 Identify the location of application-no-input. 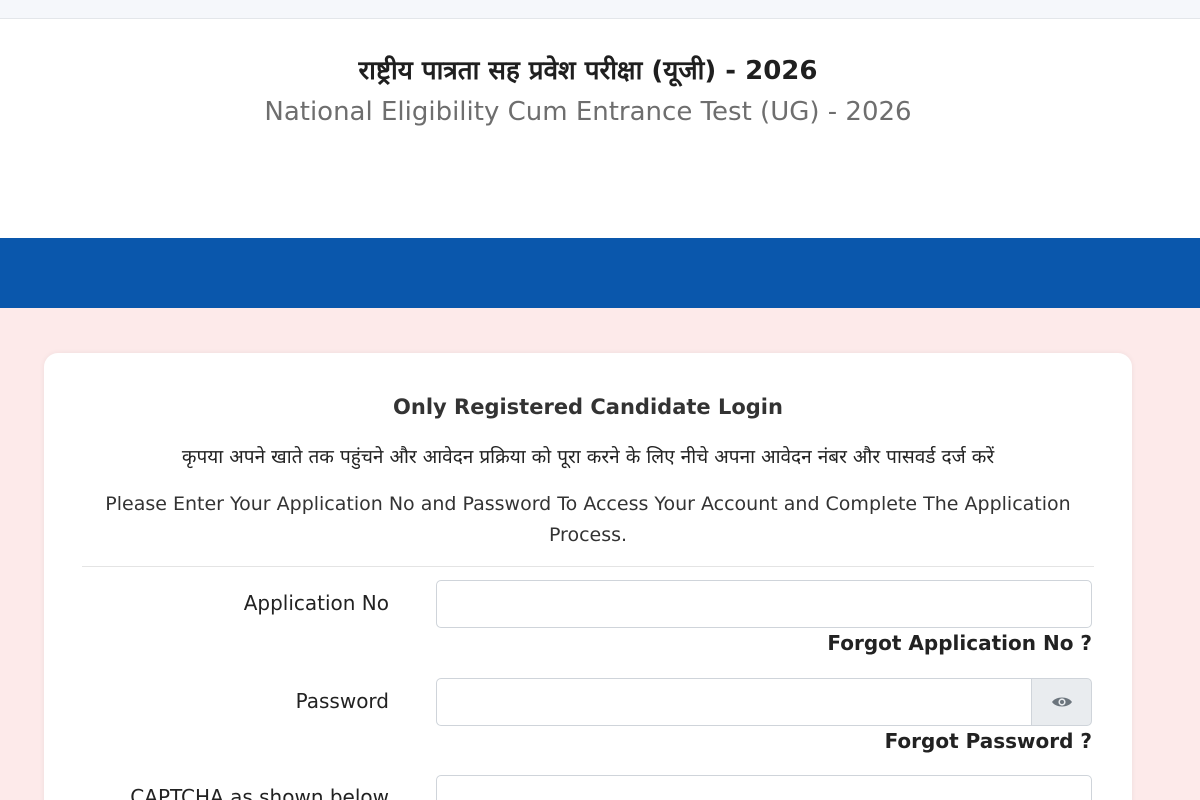
(764, 604).